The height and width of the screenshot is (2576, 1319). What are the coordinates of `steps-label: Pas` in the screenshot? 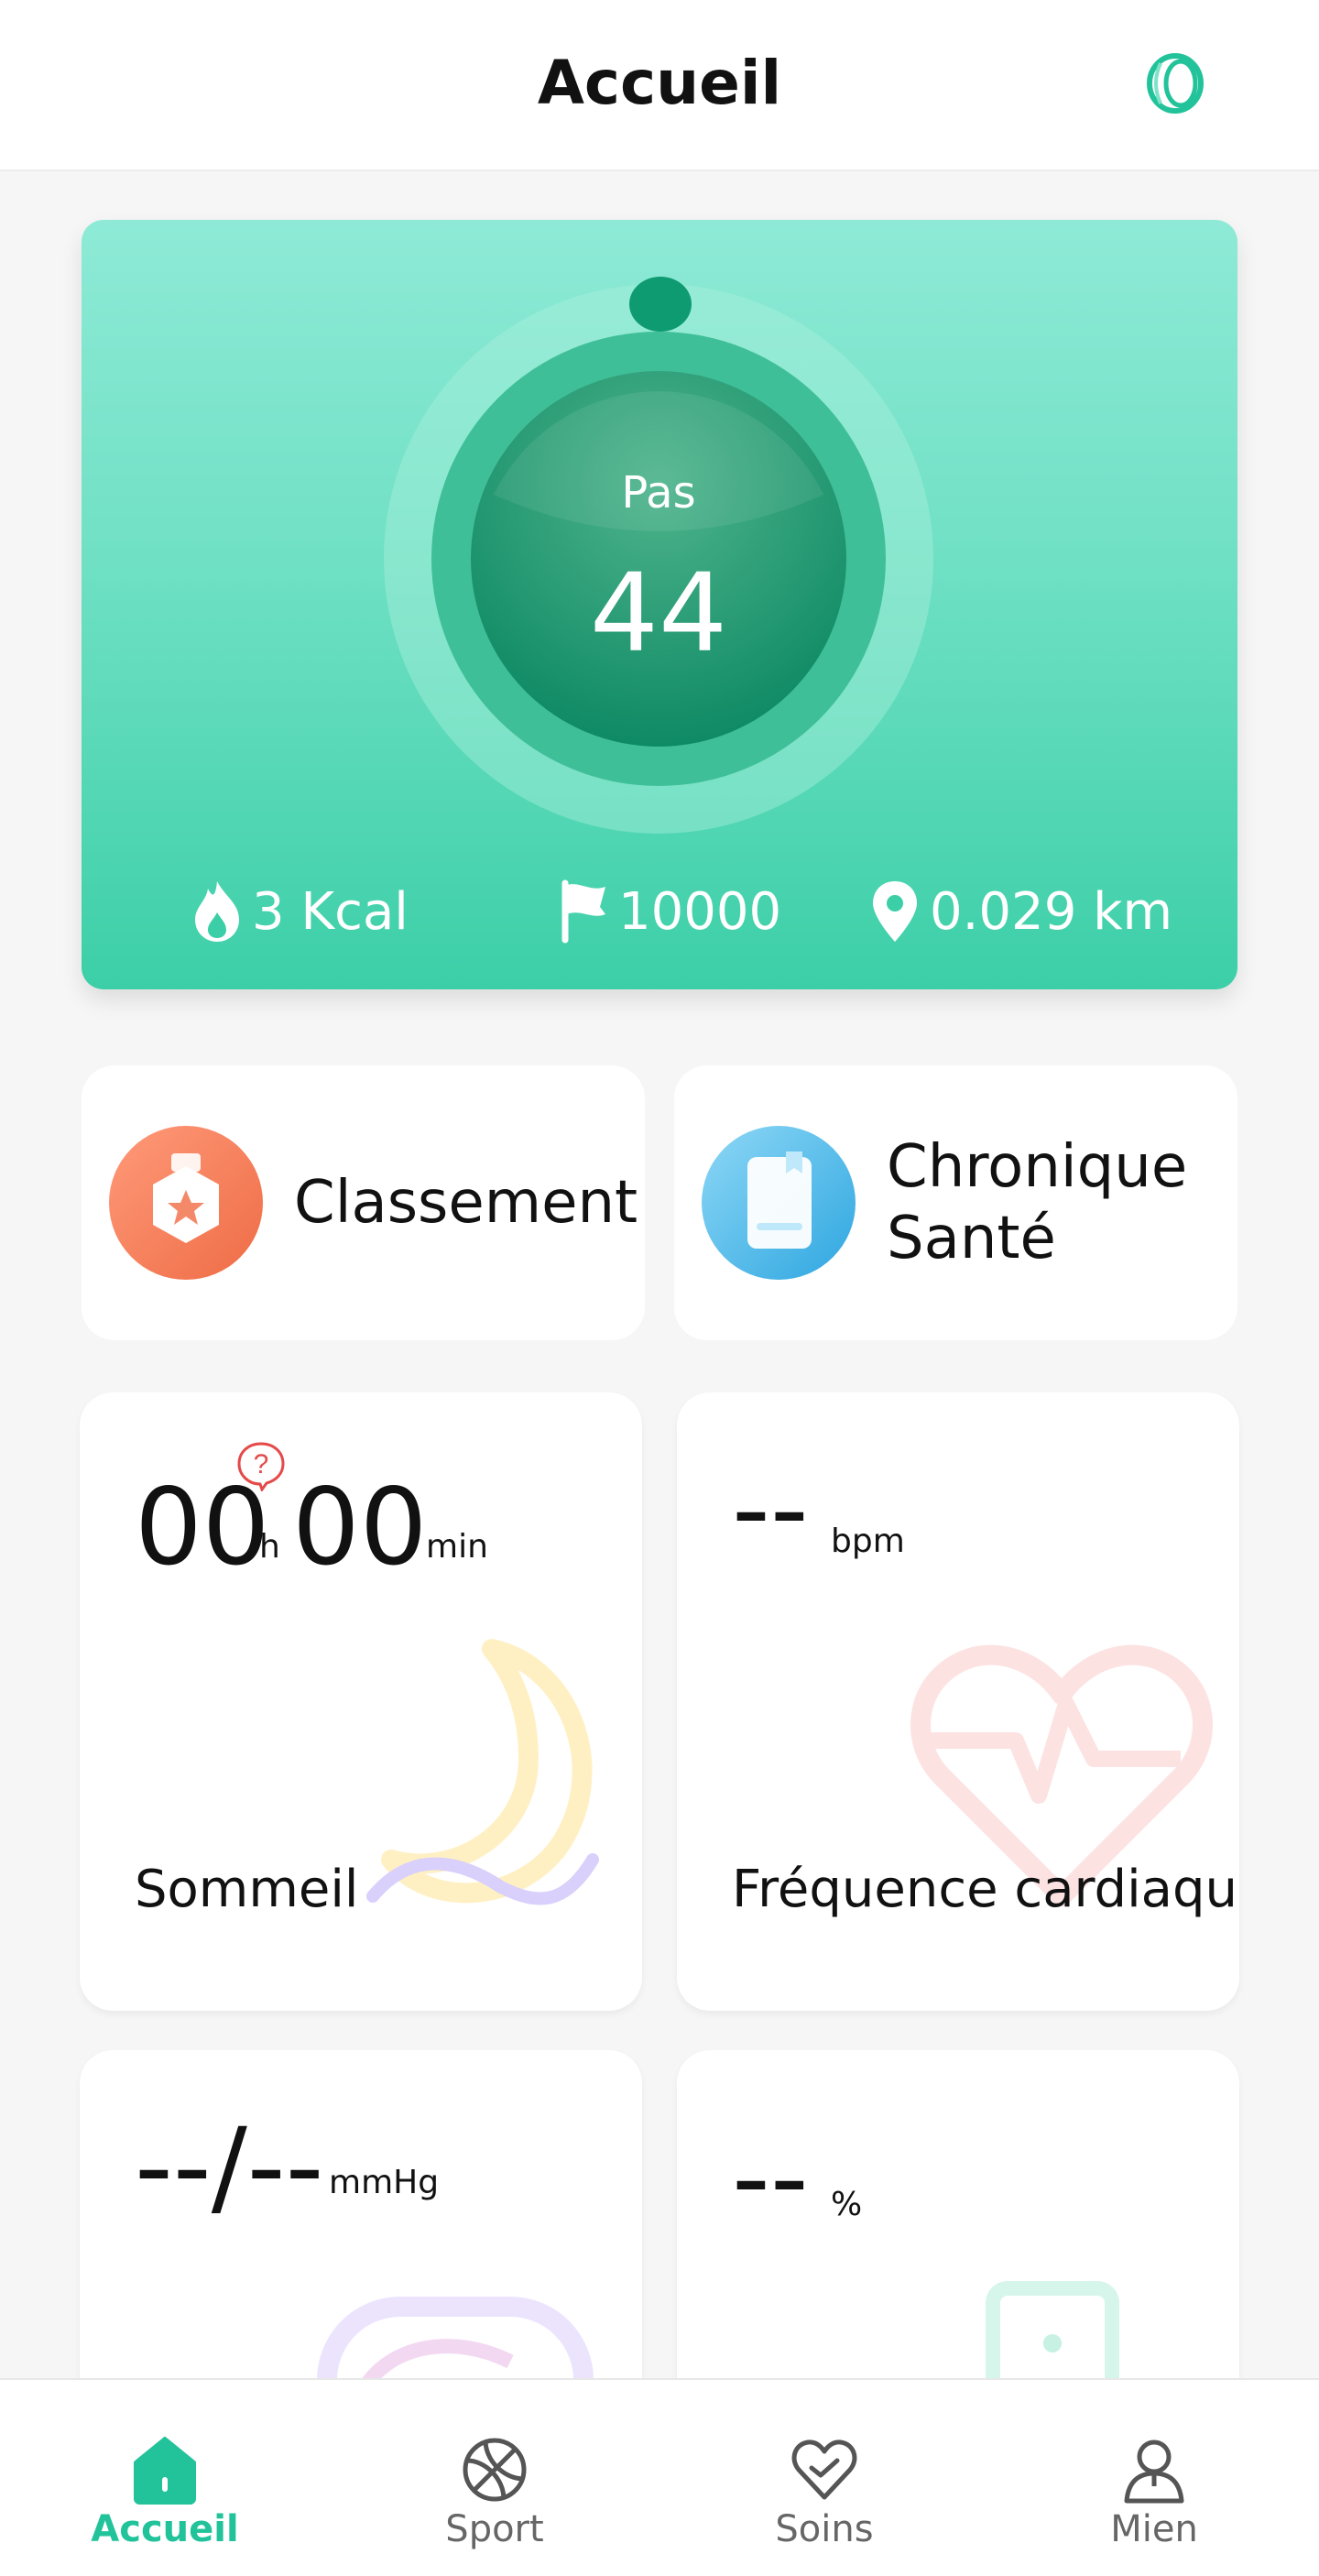 It's located at (658, 493).